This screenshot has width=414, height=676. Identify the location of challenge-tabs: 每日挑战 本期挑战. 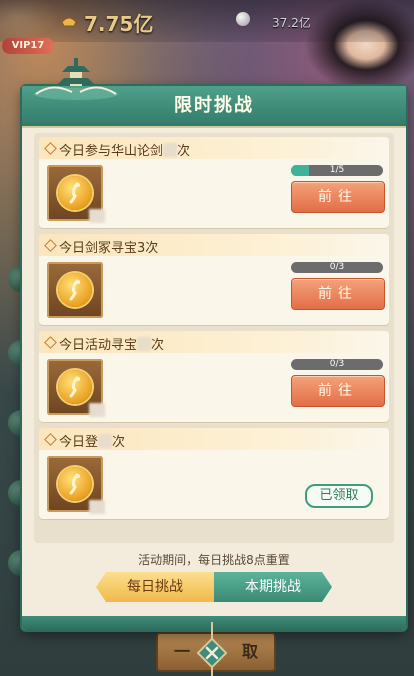
(214, 587).